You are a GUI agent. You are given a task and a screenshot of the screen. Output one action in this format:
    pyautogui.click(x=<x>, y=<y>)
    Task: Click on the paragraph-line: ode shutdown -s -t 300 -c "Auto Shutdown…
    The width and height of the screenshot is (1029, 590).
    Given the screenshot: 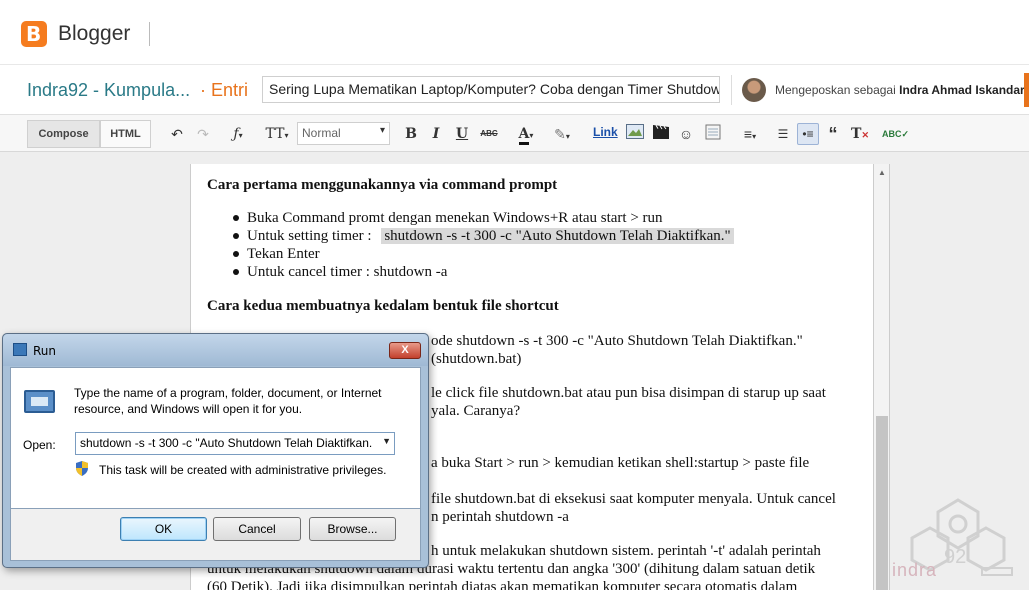 What is the action you would take?
    pyautogui.click(x=617, y=341)
    